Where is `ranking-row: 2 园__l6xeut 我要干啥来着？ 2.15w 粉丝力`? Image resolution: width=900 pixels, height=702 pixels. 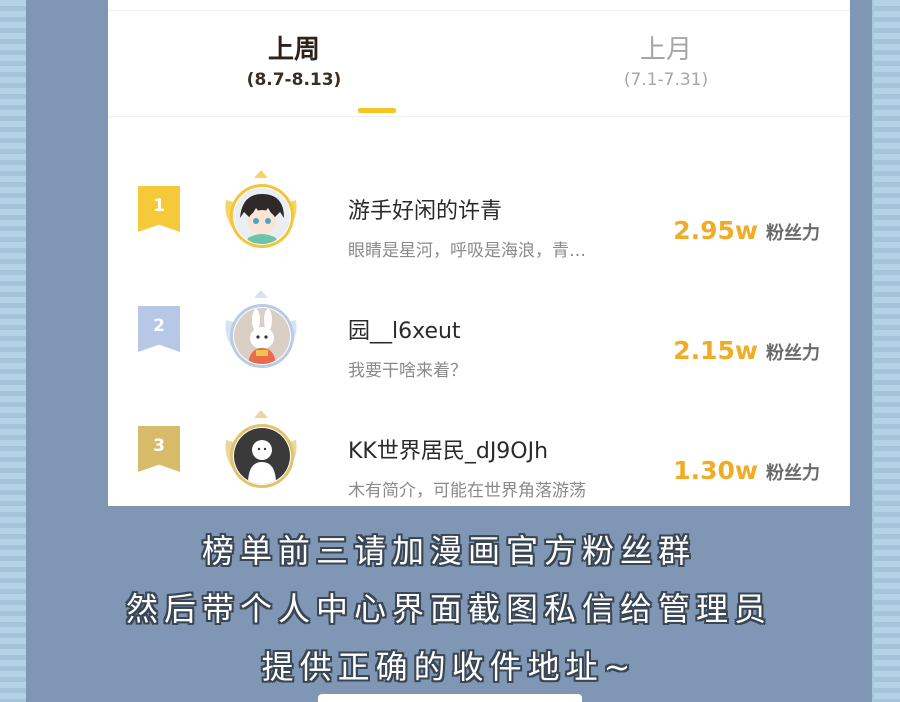 ranking-row: 2 园__l6xeut 我要干啥来着？ 2.15w 粉丝力 is located at coordinates (479, 328).